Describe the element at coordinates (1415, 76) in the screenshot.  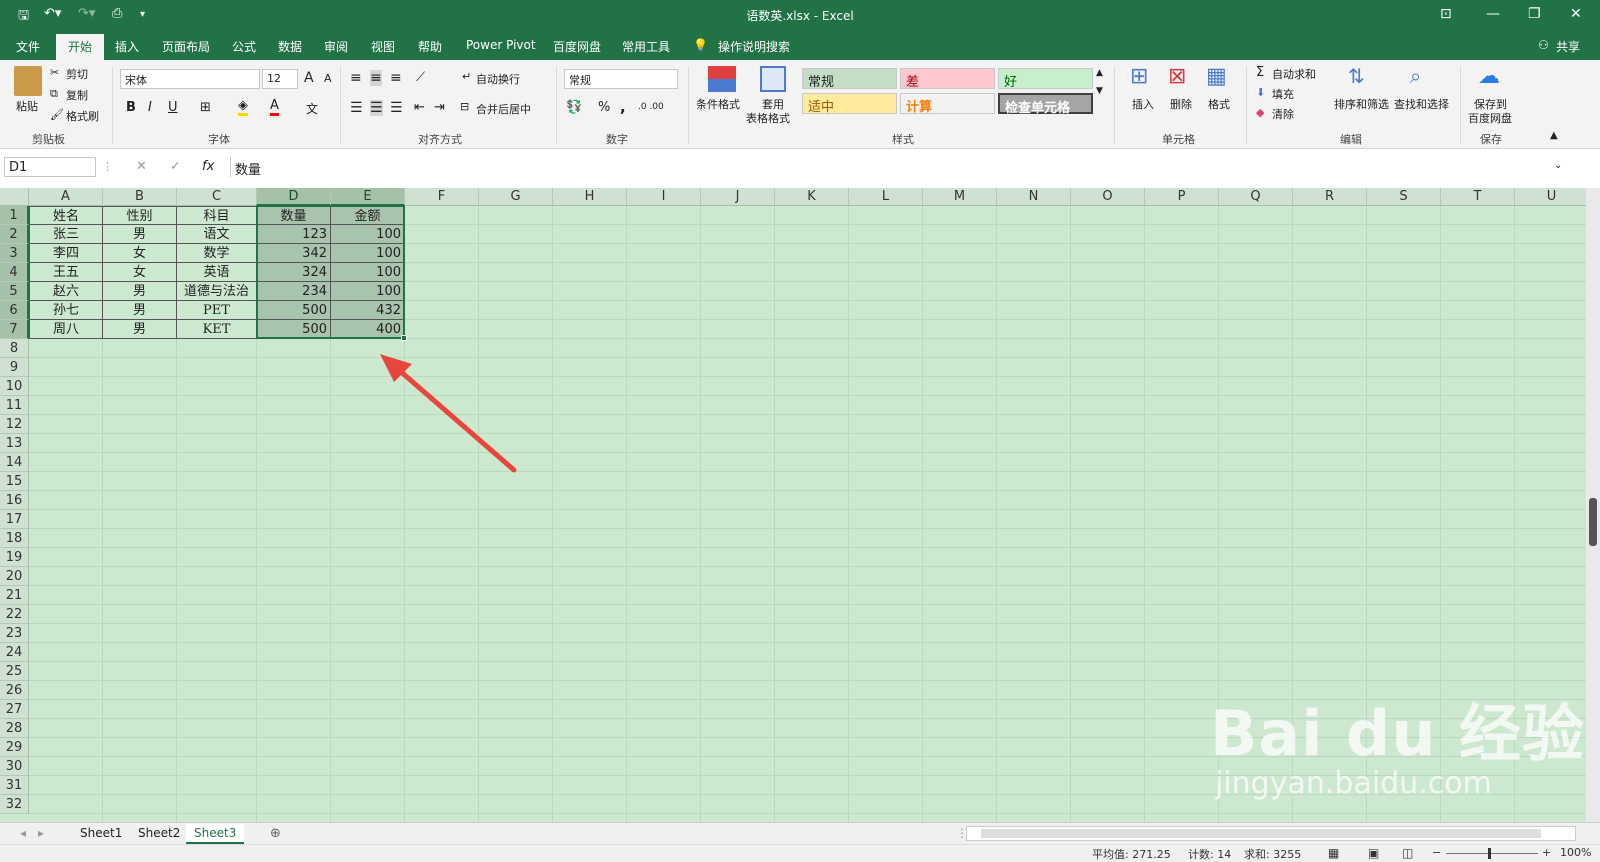
I see `find-select-icon: ⌕` at that location.